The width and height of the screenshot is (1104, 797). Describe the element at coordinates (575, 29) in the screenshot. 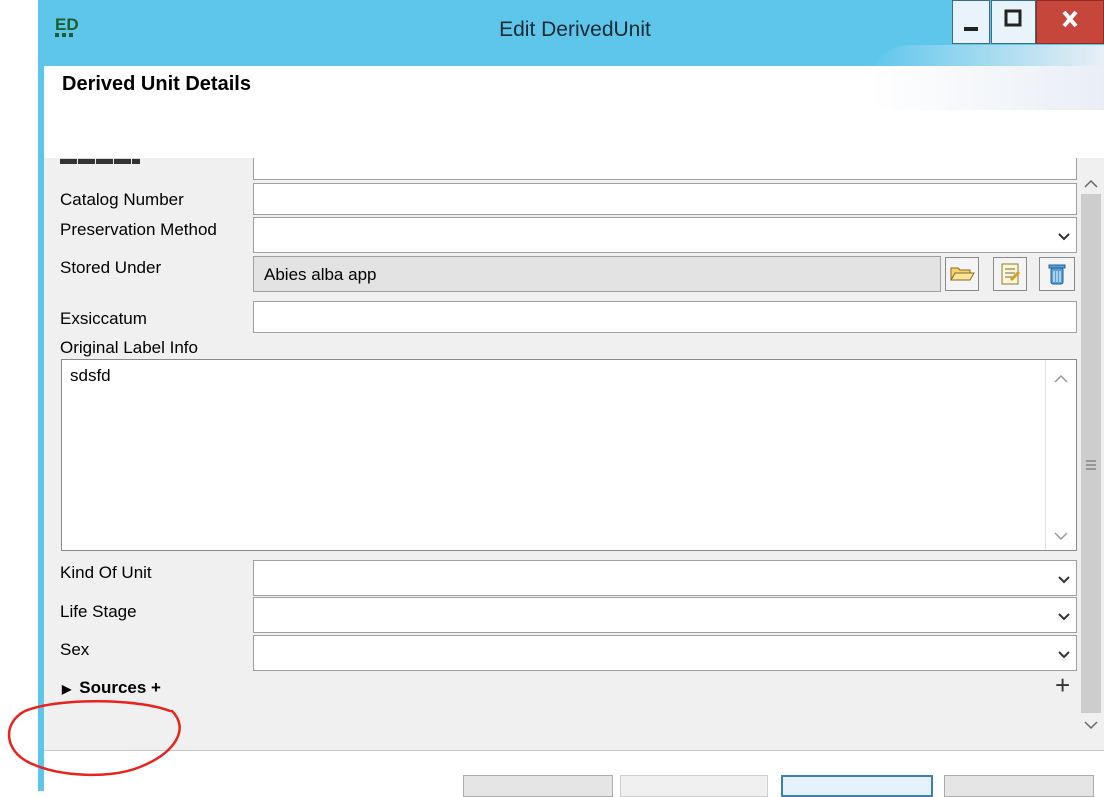

I see `window-title: Edit DerivedUnit` at that location.